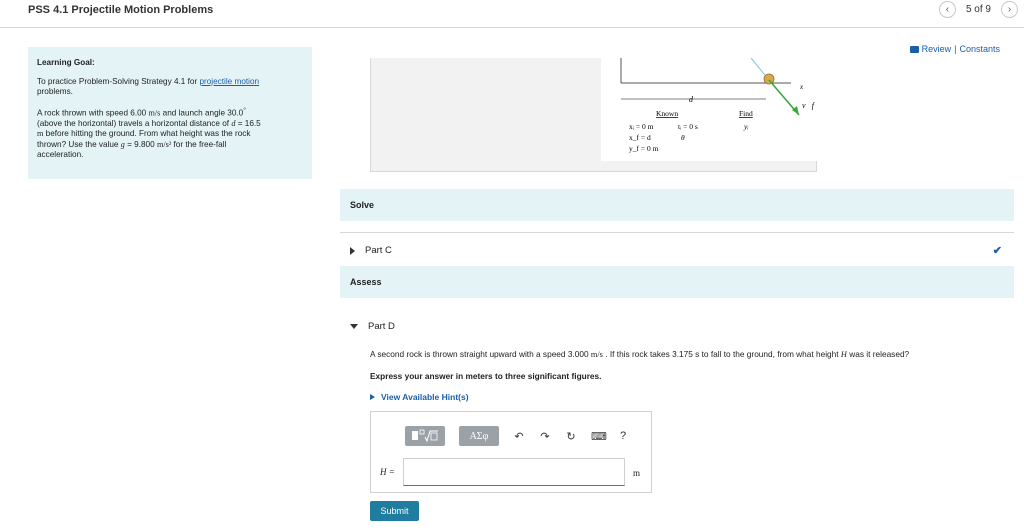 The width and height of the screenshot is (1024, 532). Describe the element at coordinates (637, 473) in the screenshot. I see `answer-unit: m` at that location.